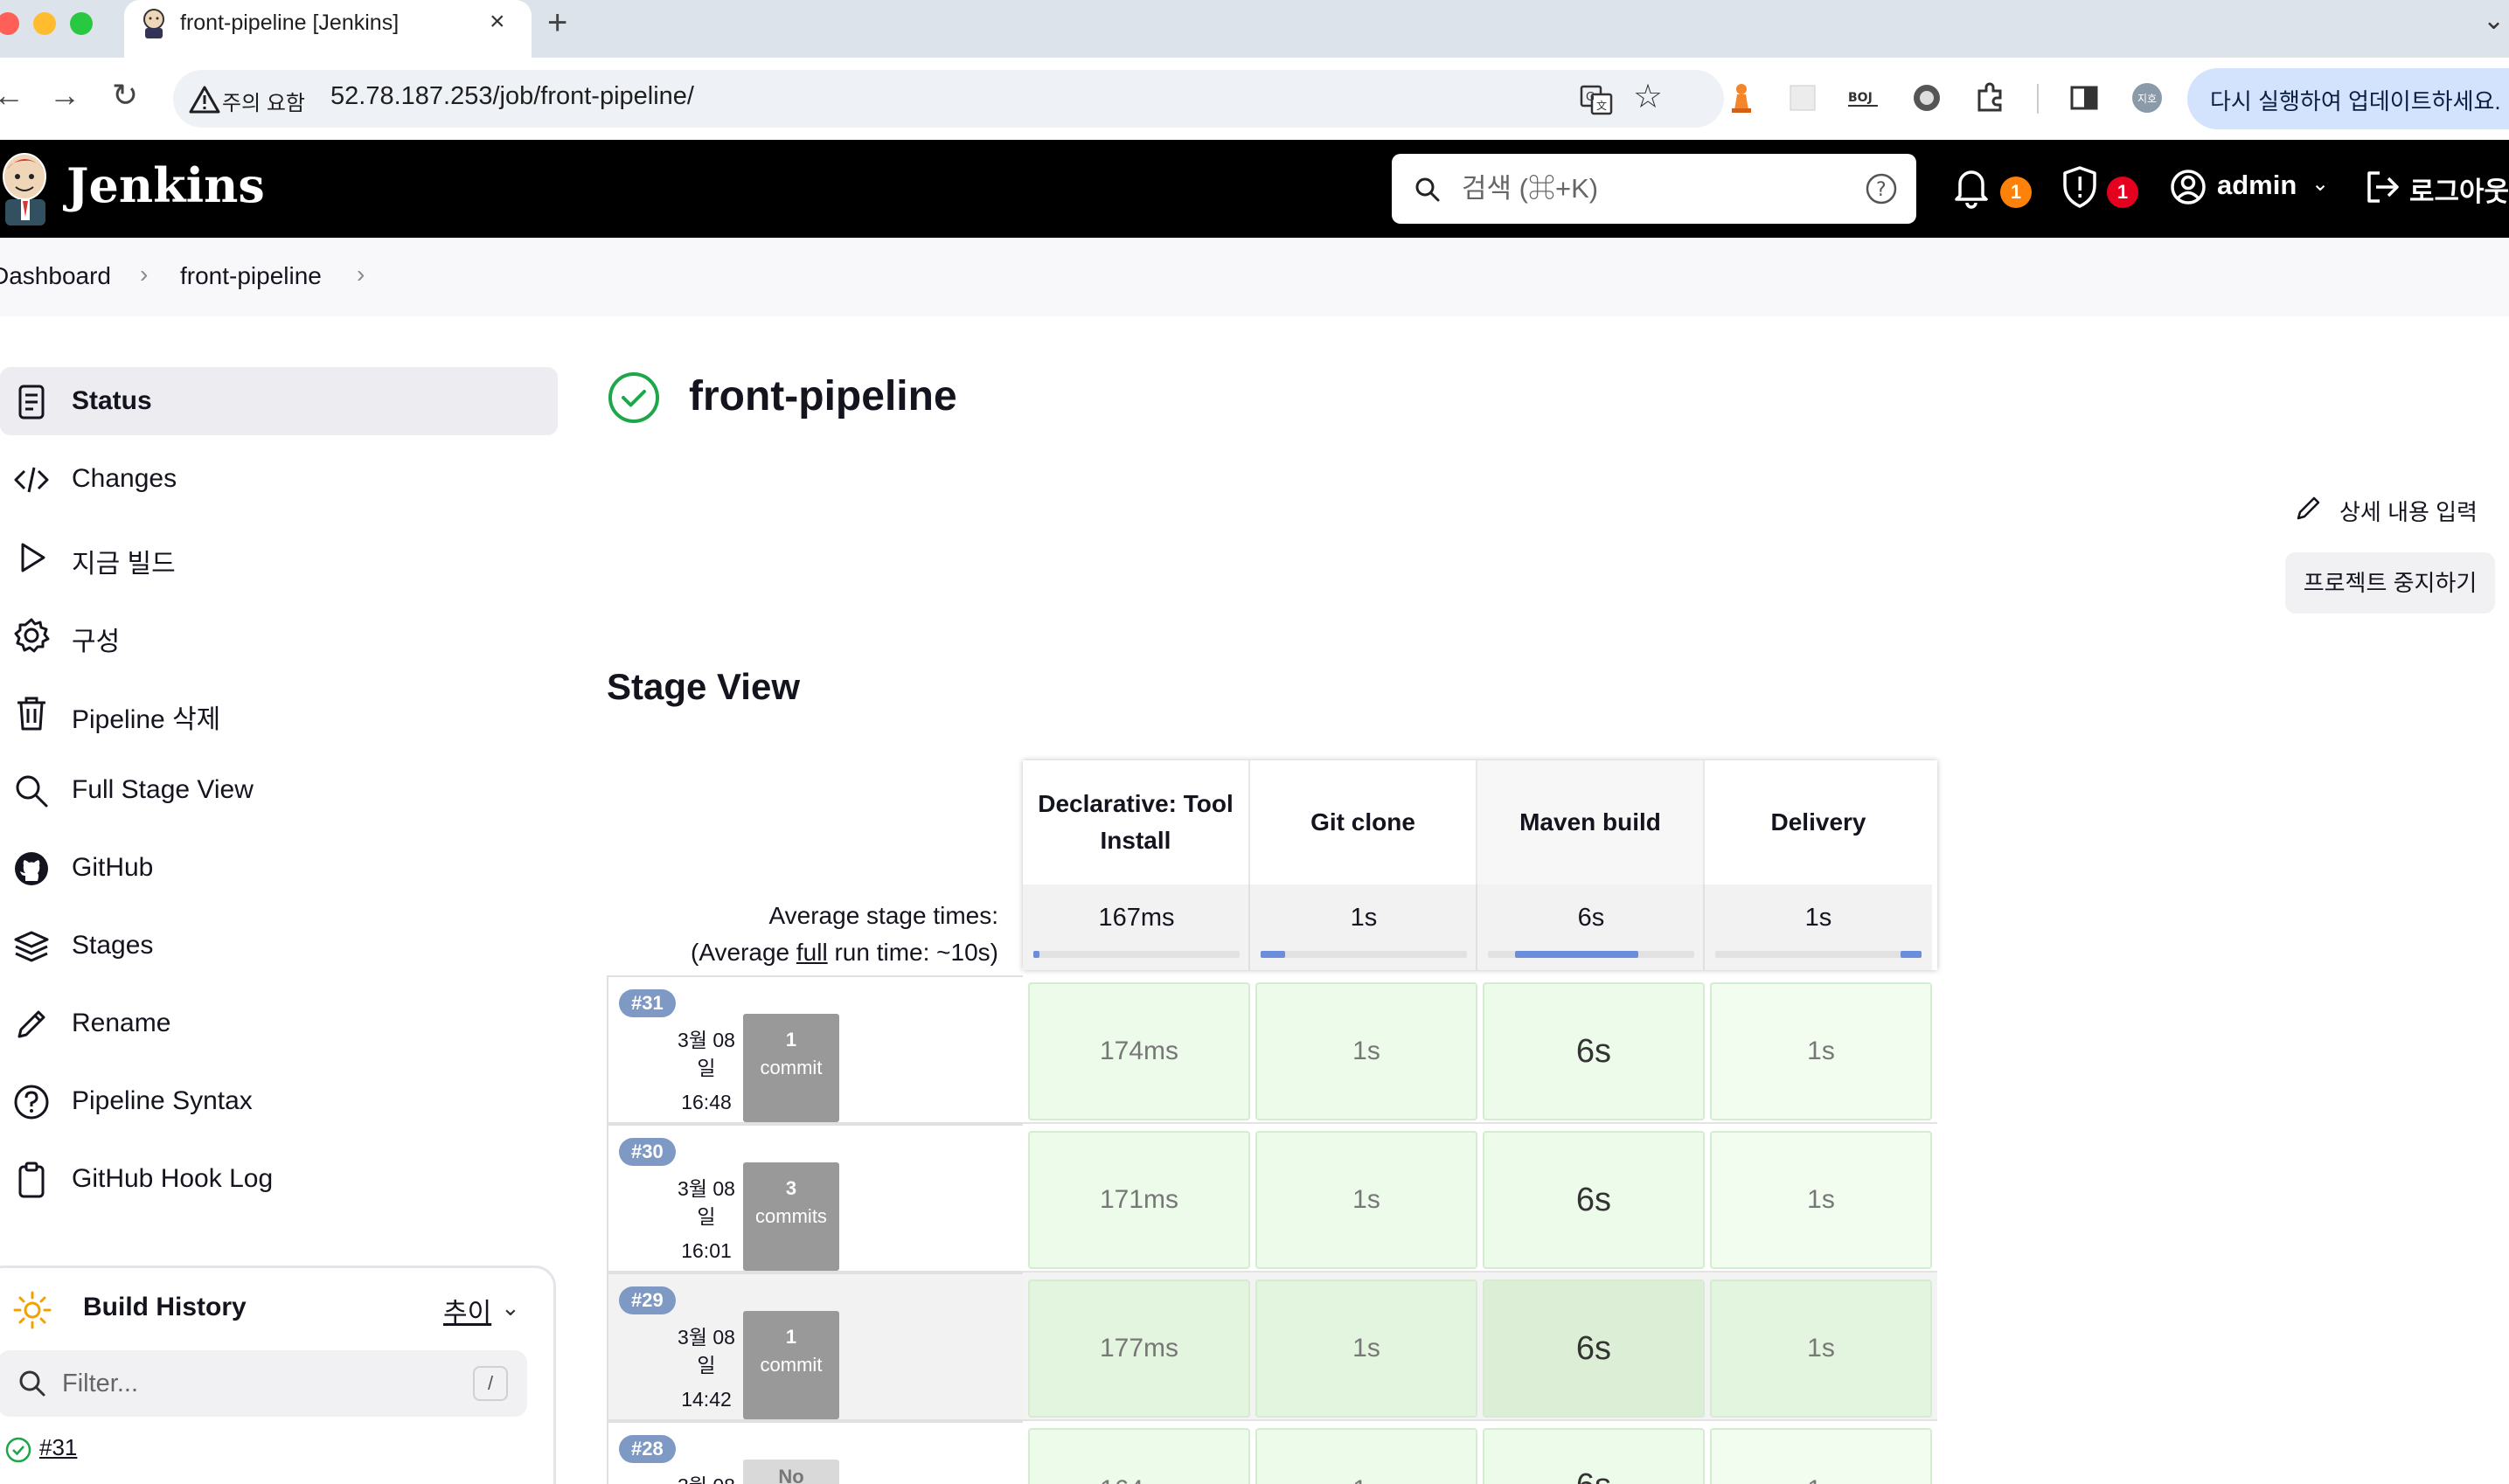 The width and height of the screenshot is (2509, 1484). What do you see at coordinates (125, 95) in the screenshot?
I see `reload-button: ↻` at bounding box center [125, 95].